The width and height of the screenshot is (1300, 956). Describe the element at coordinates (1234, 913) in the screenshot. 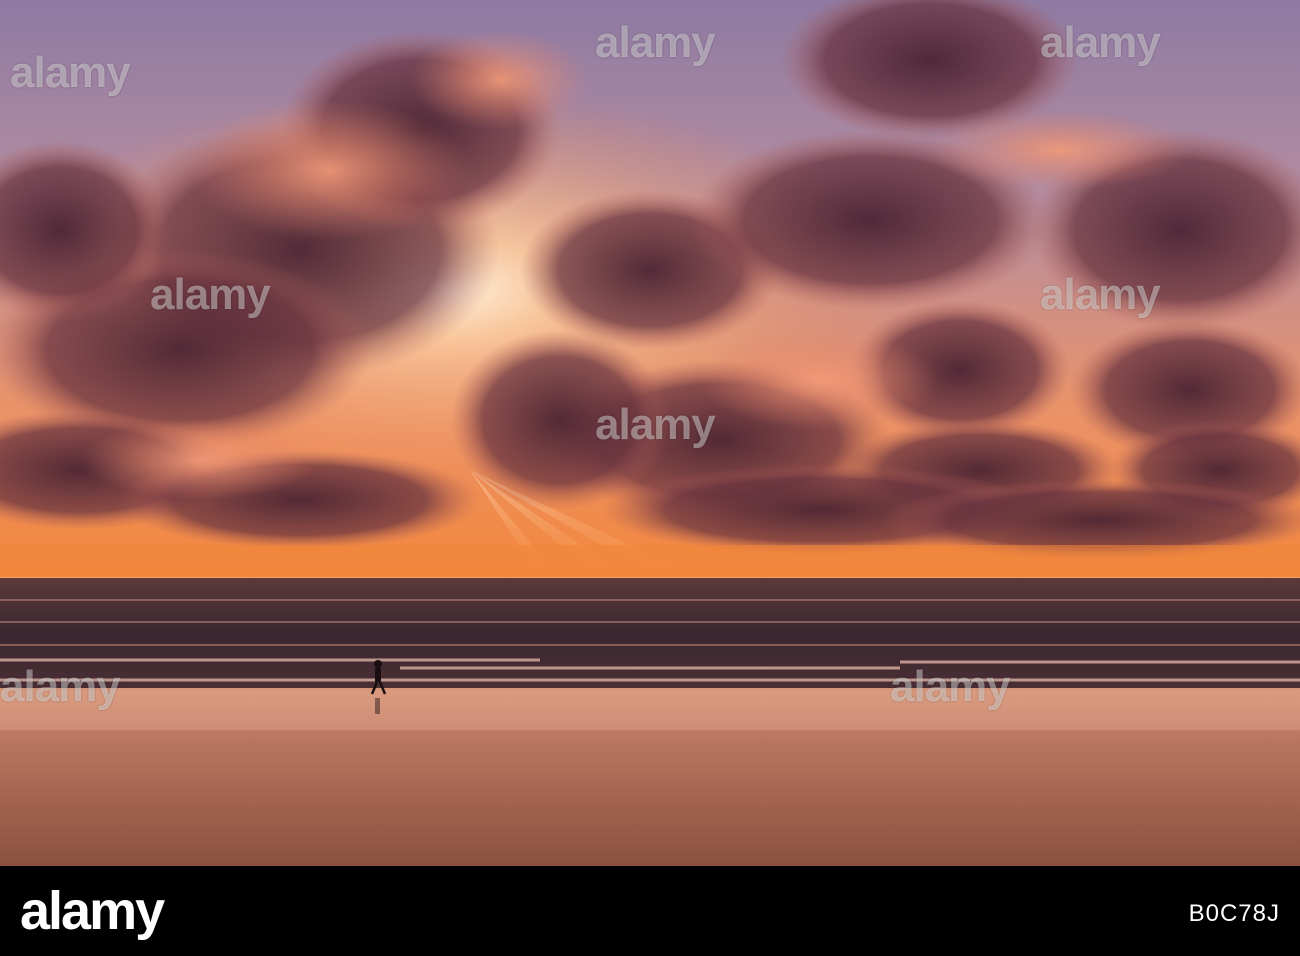

I see `image-id: B0C78J` at that location.